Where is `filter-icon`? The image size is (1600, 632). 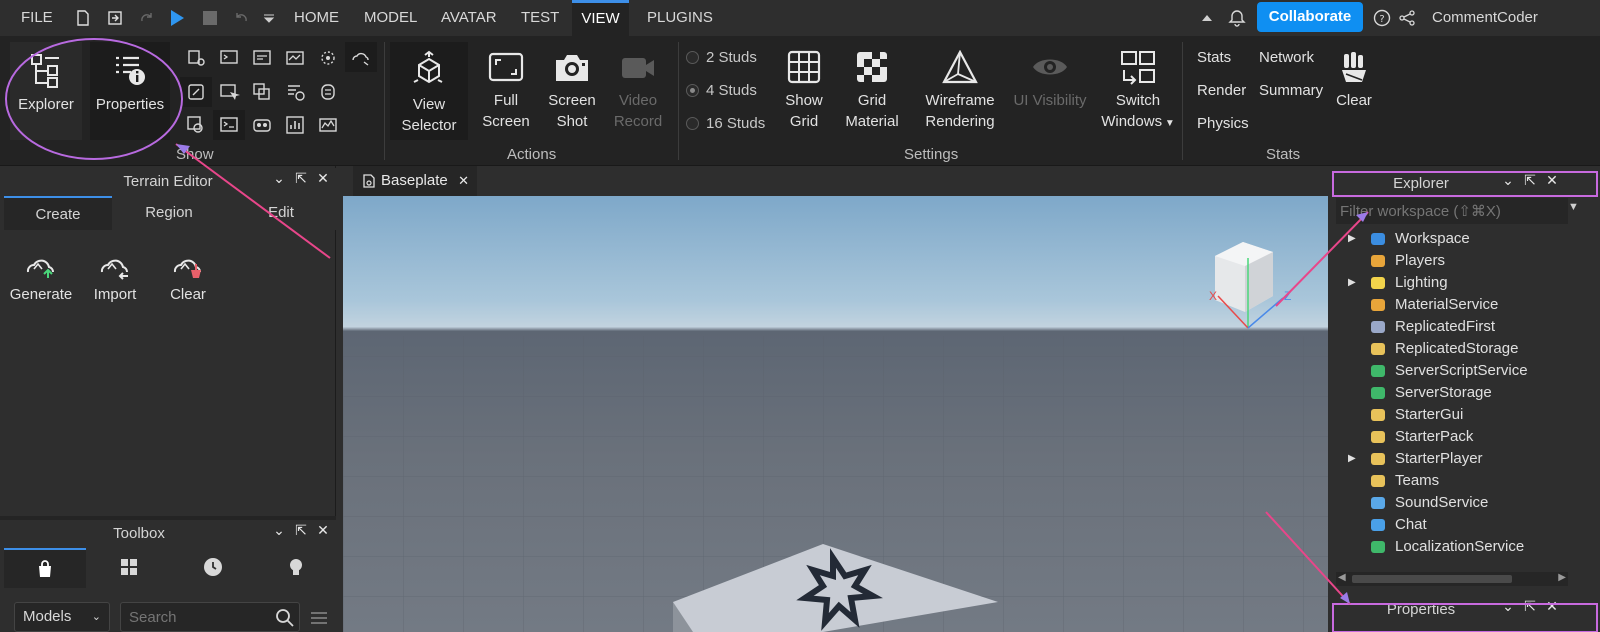 filter-icon is located at coordinates (319, 618).